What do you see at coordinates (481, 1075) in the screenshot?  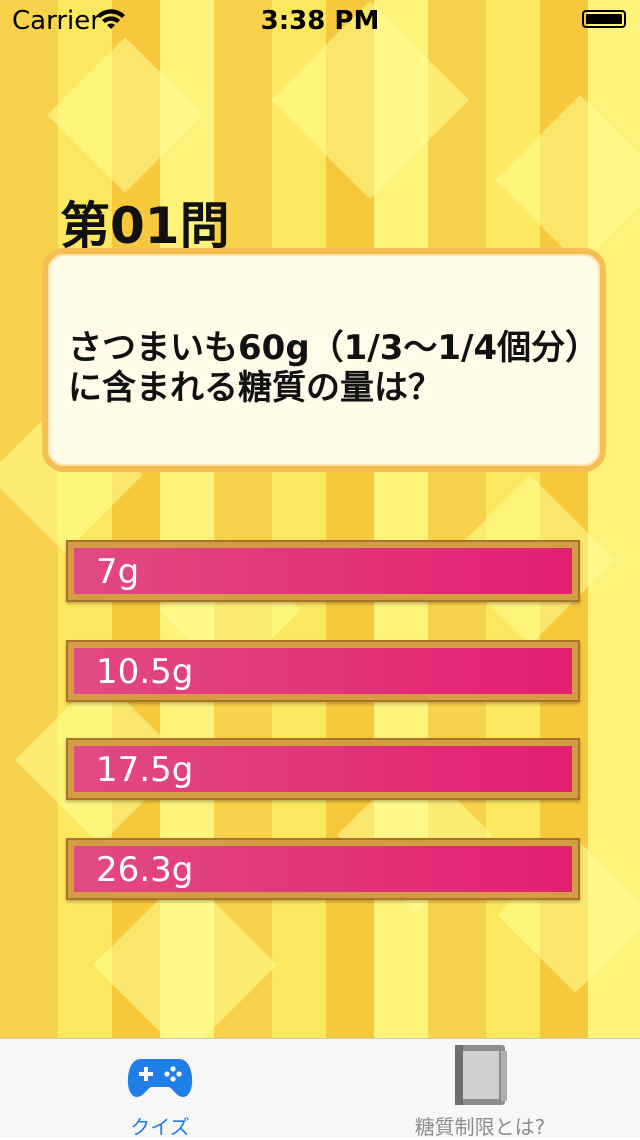 I see `book-icon` at bounding box center [481, 1075].